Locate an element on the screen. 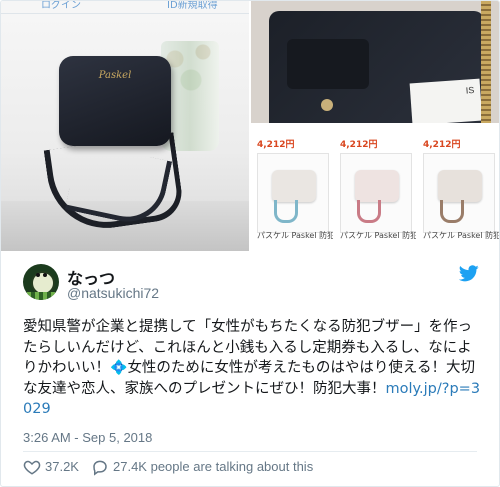  divider is located at coordinates (250, 451).